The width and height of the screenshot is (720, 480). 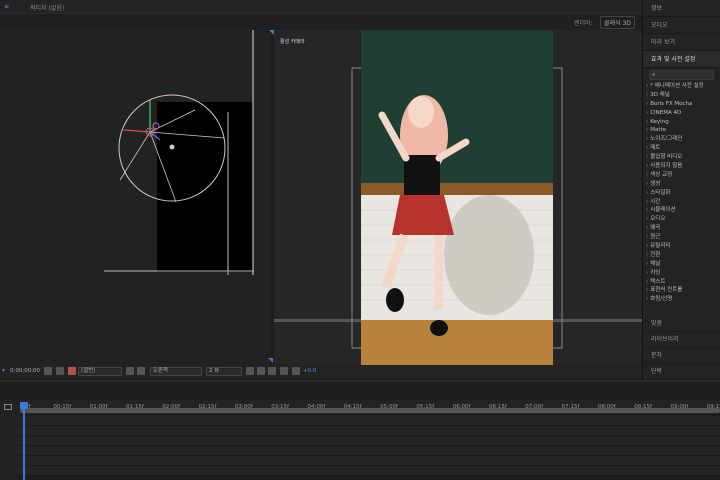 I want to click on effect-category-item: › 시뮬레이션, so click(x=683, y=210).